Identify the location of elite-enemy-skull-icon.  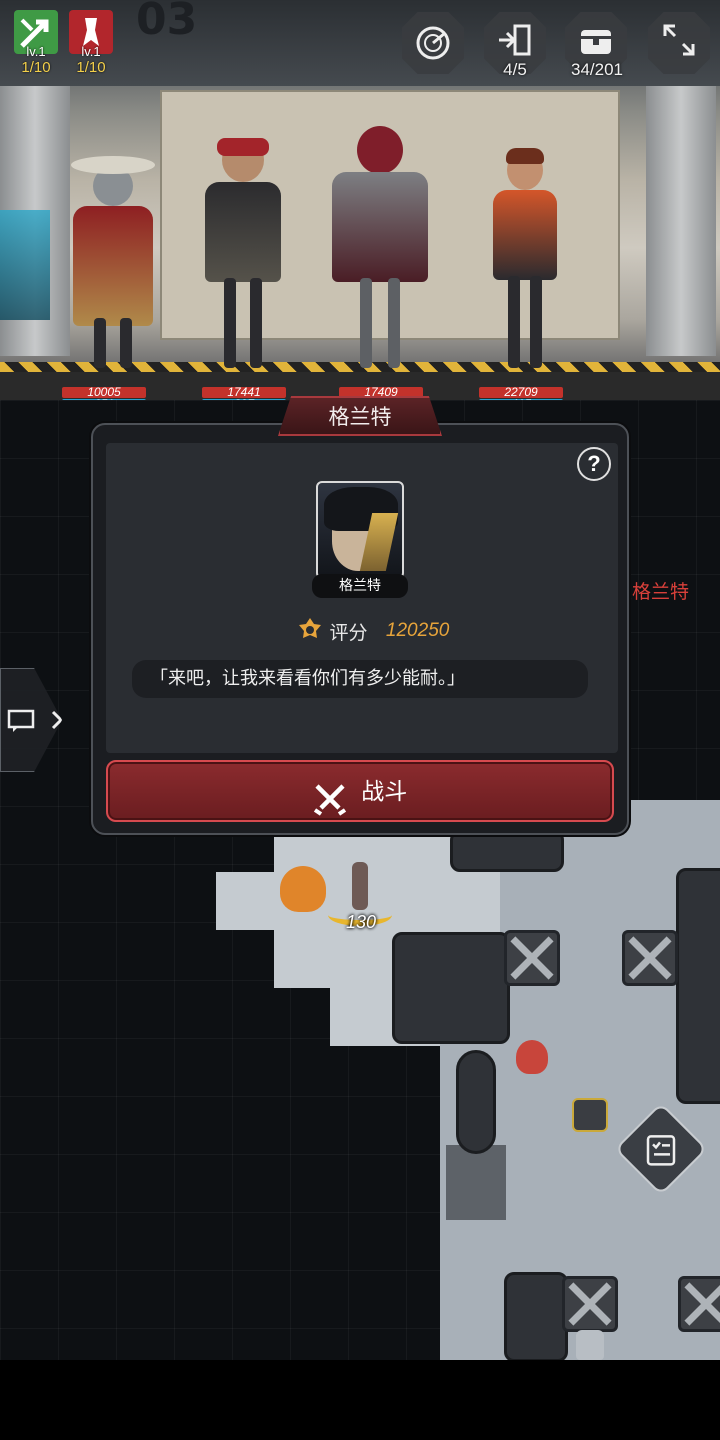
(303, 889).